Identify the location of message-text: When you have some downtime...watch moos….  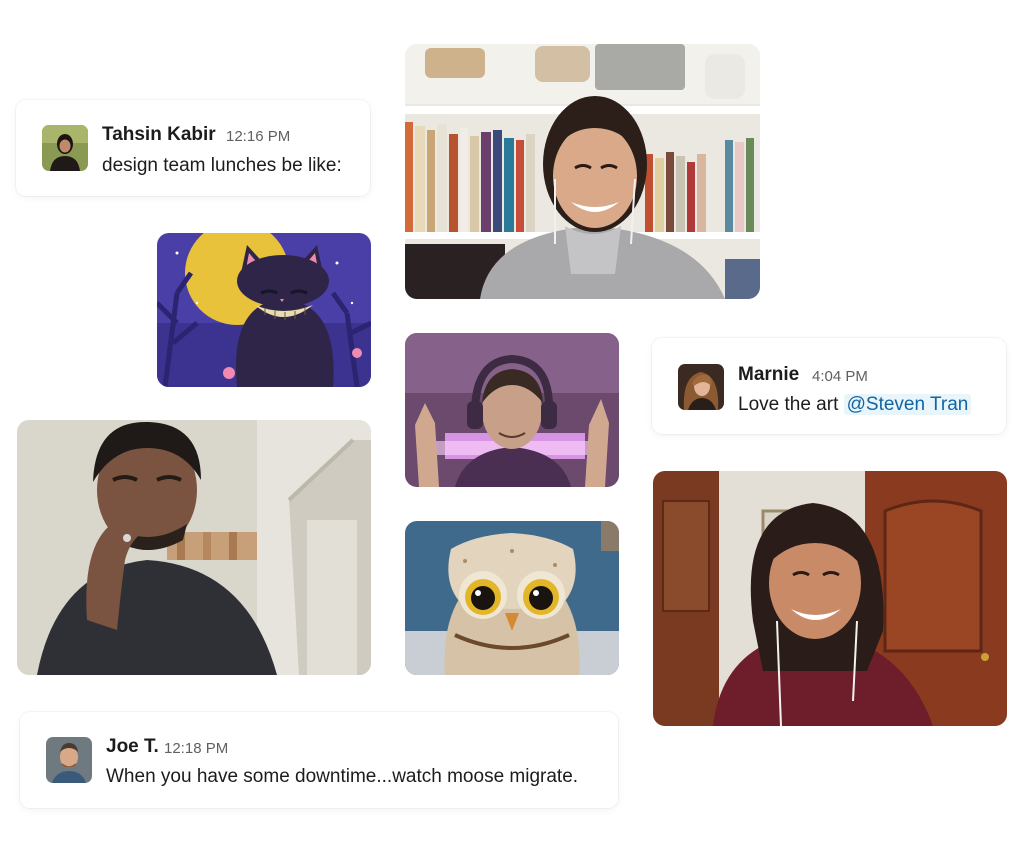
(342, 776).